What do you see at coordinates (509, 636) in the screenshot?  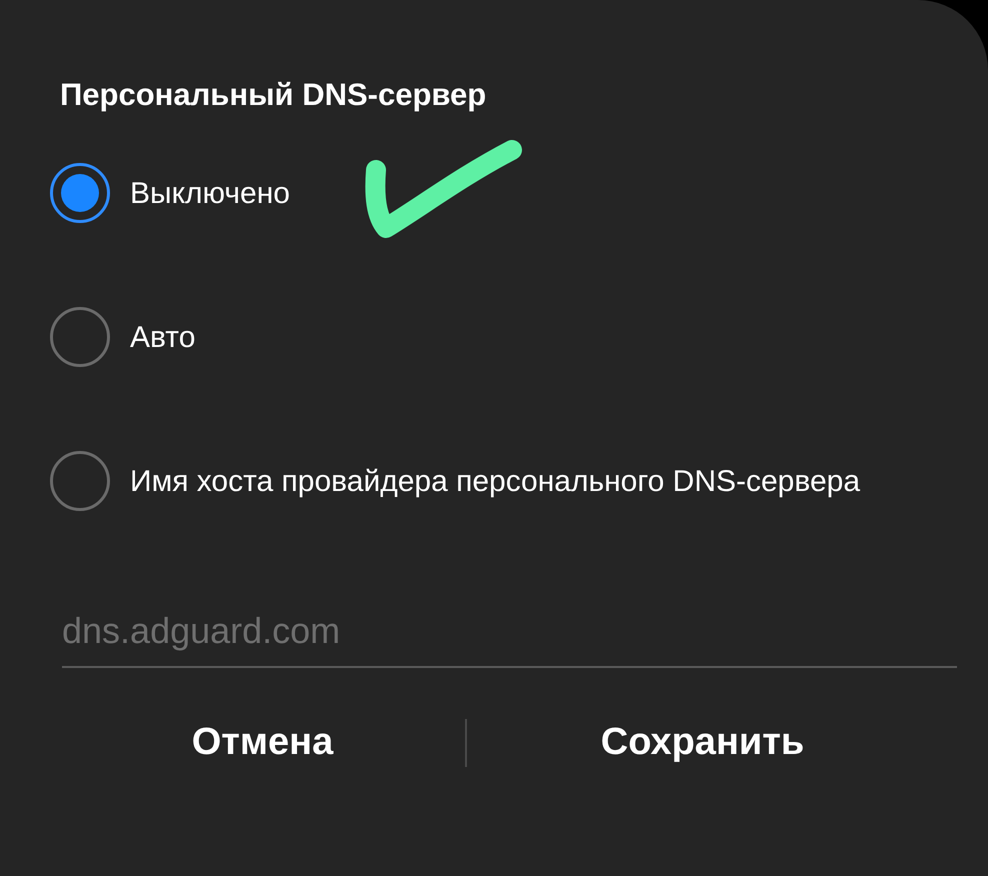 I see `hostname-field: dns.adguard.com` at bounding box center [509, 636].